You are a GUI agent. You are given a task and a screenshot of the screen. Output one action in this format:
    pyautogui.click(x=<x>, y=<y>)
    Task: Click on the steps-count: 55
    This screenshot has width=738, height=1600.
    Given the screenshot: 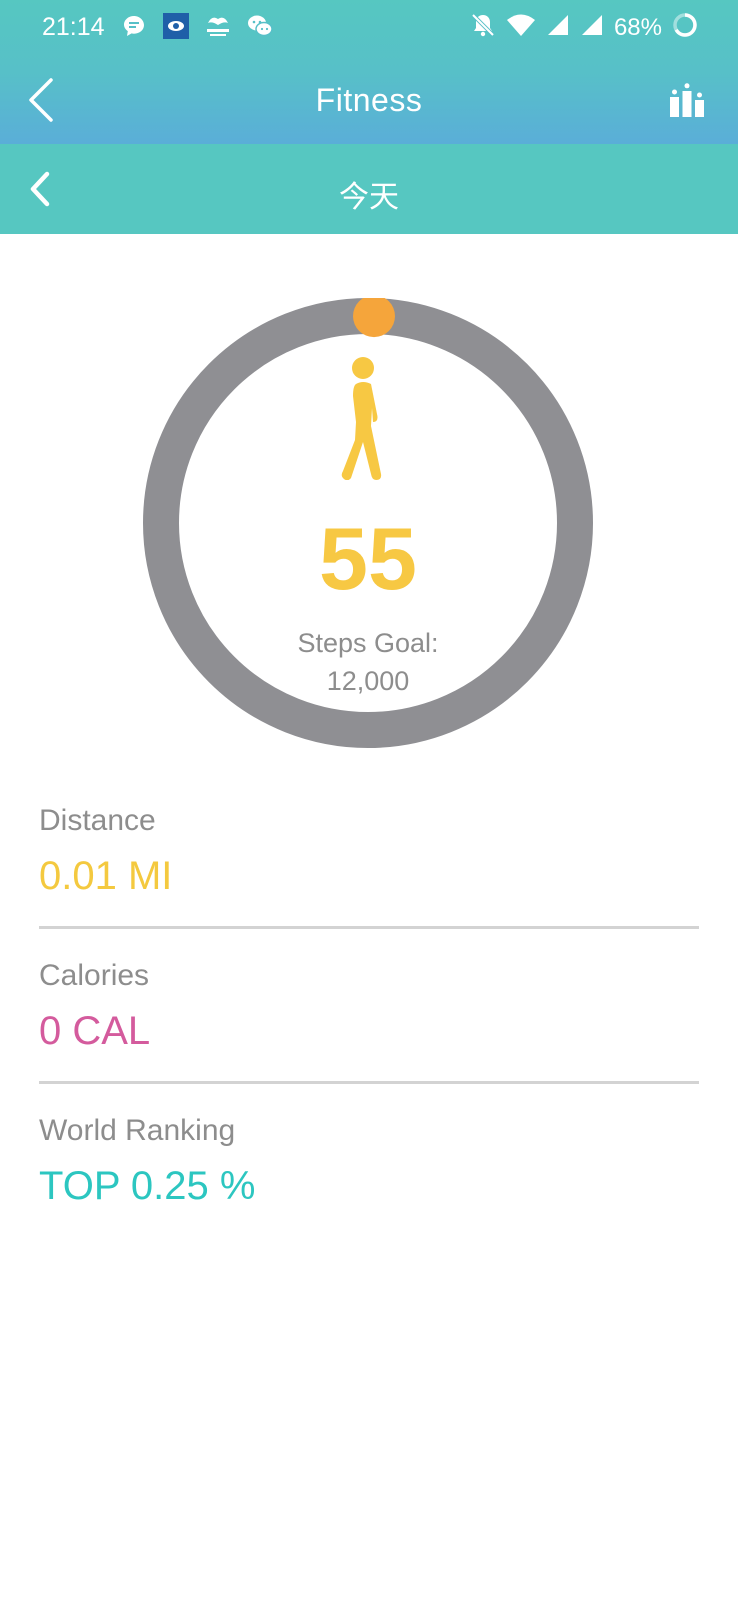 What is the action you would take?
    pyautogui.click(x=368, y=558)
    